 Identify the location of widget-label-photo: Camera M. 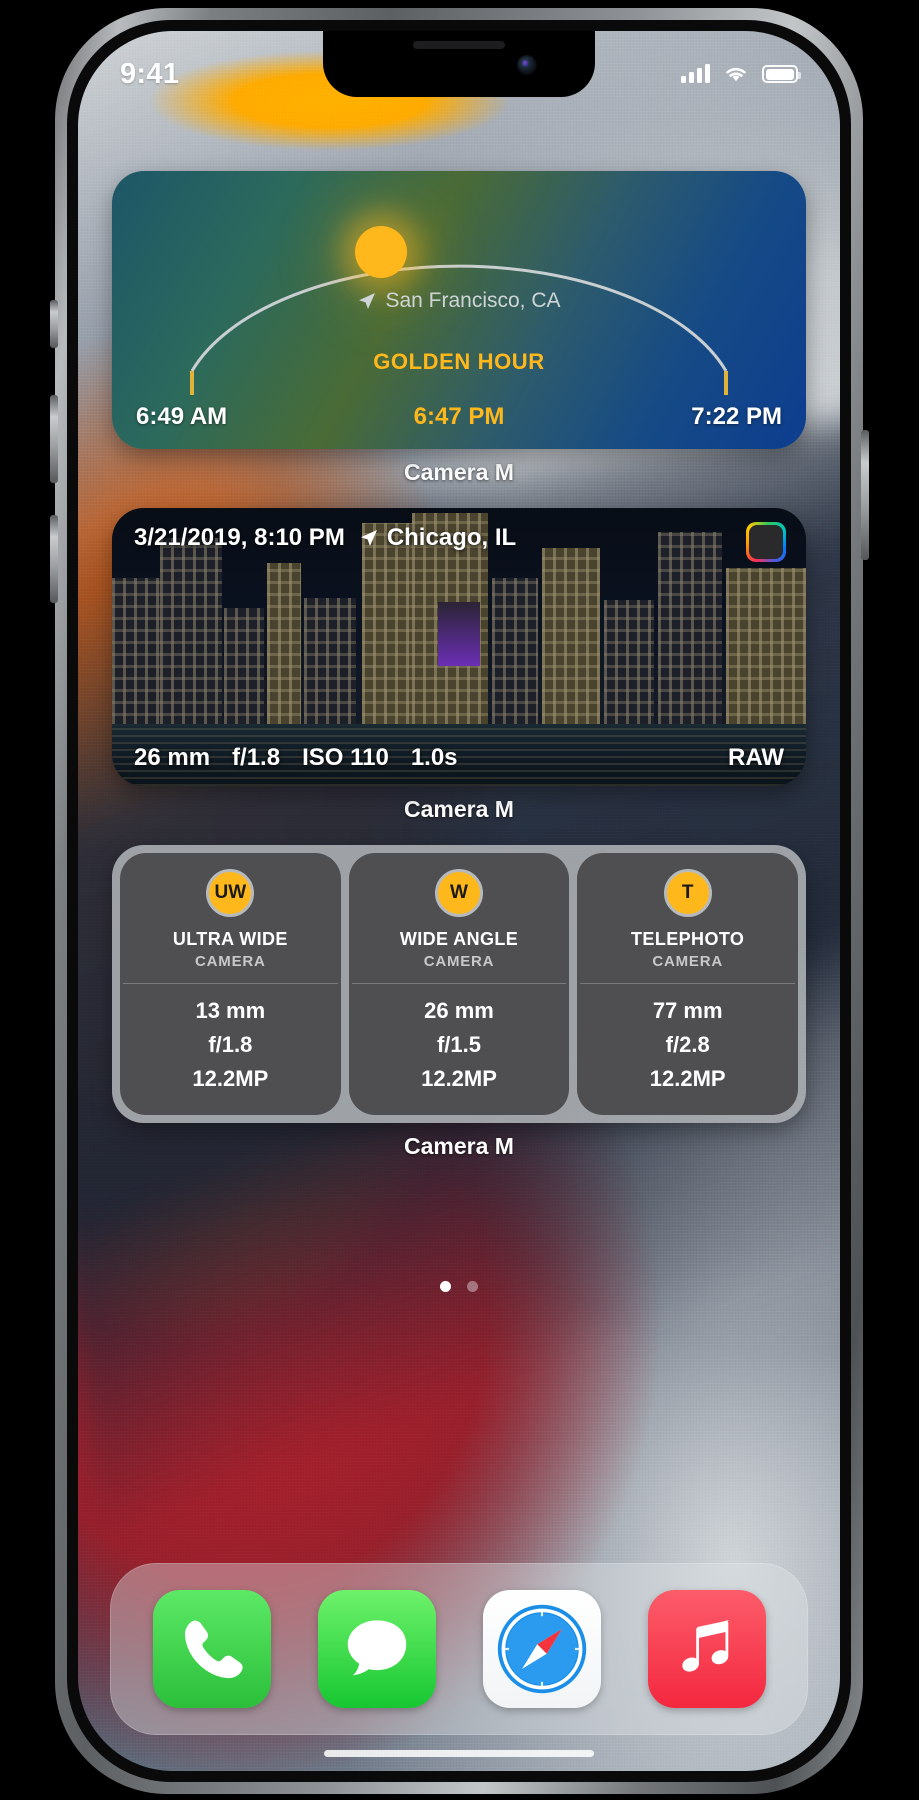
(459, 809).